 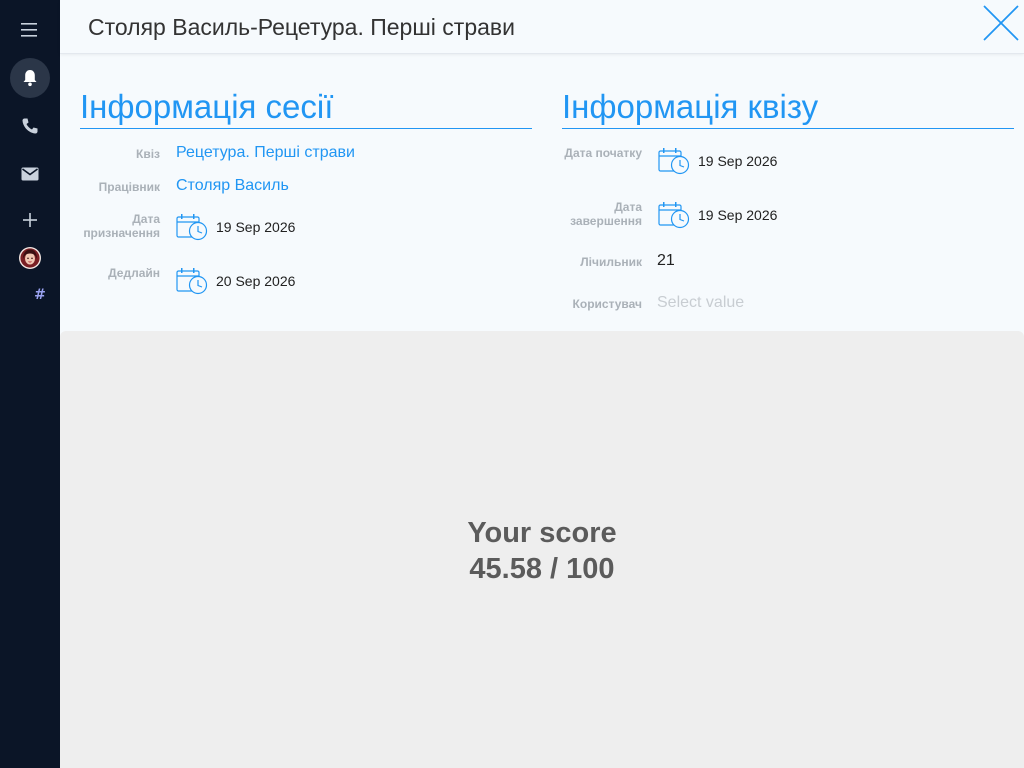 I want to click on quiz-info-divider, so click(x=788, y=128).